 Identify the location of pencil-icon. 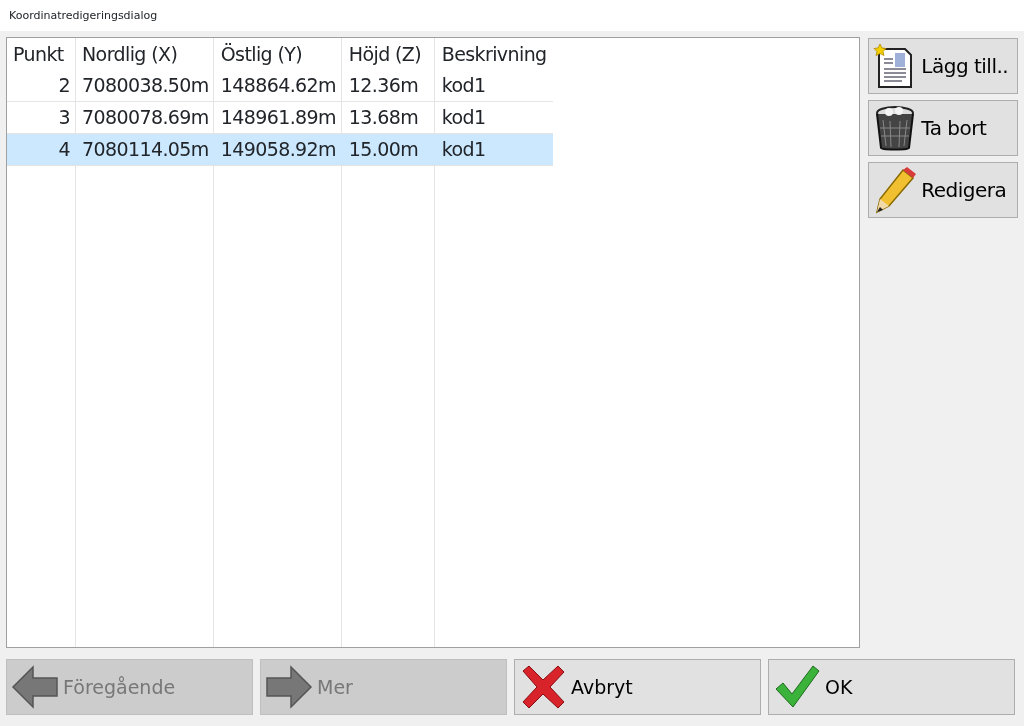
(895, 190).